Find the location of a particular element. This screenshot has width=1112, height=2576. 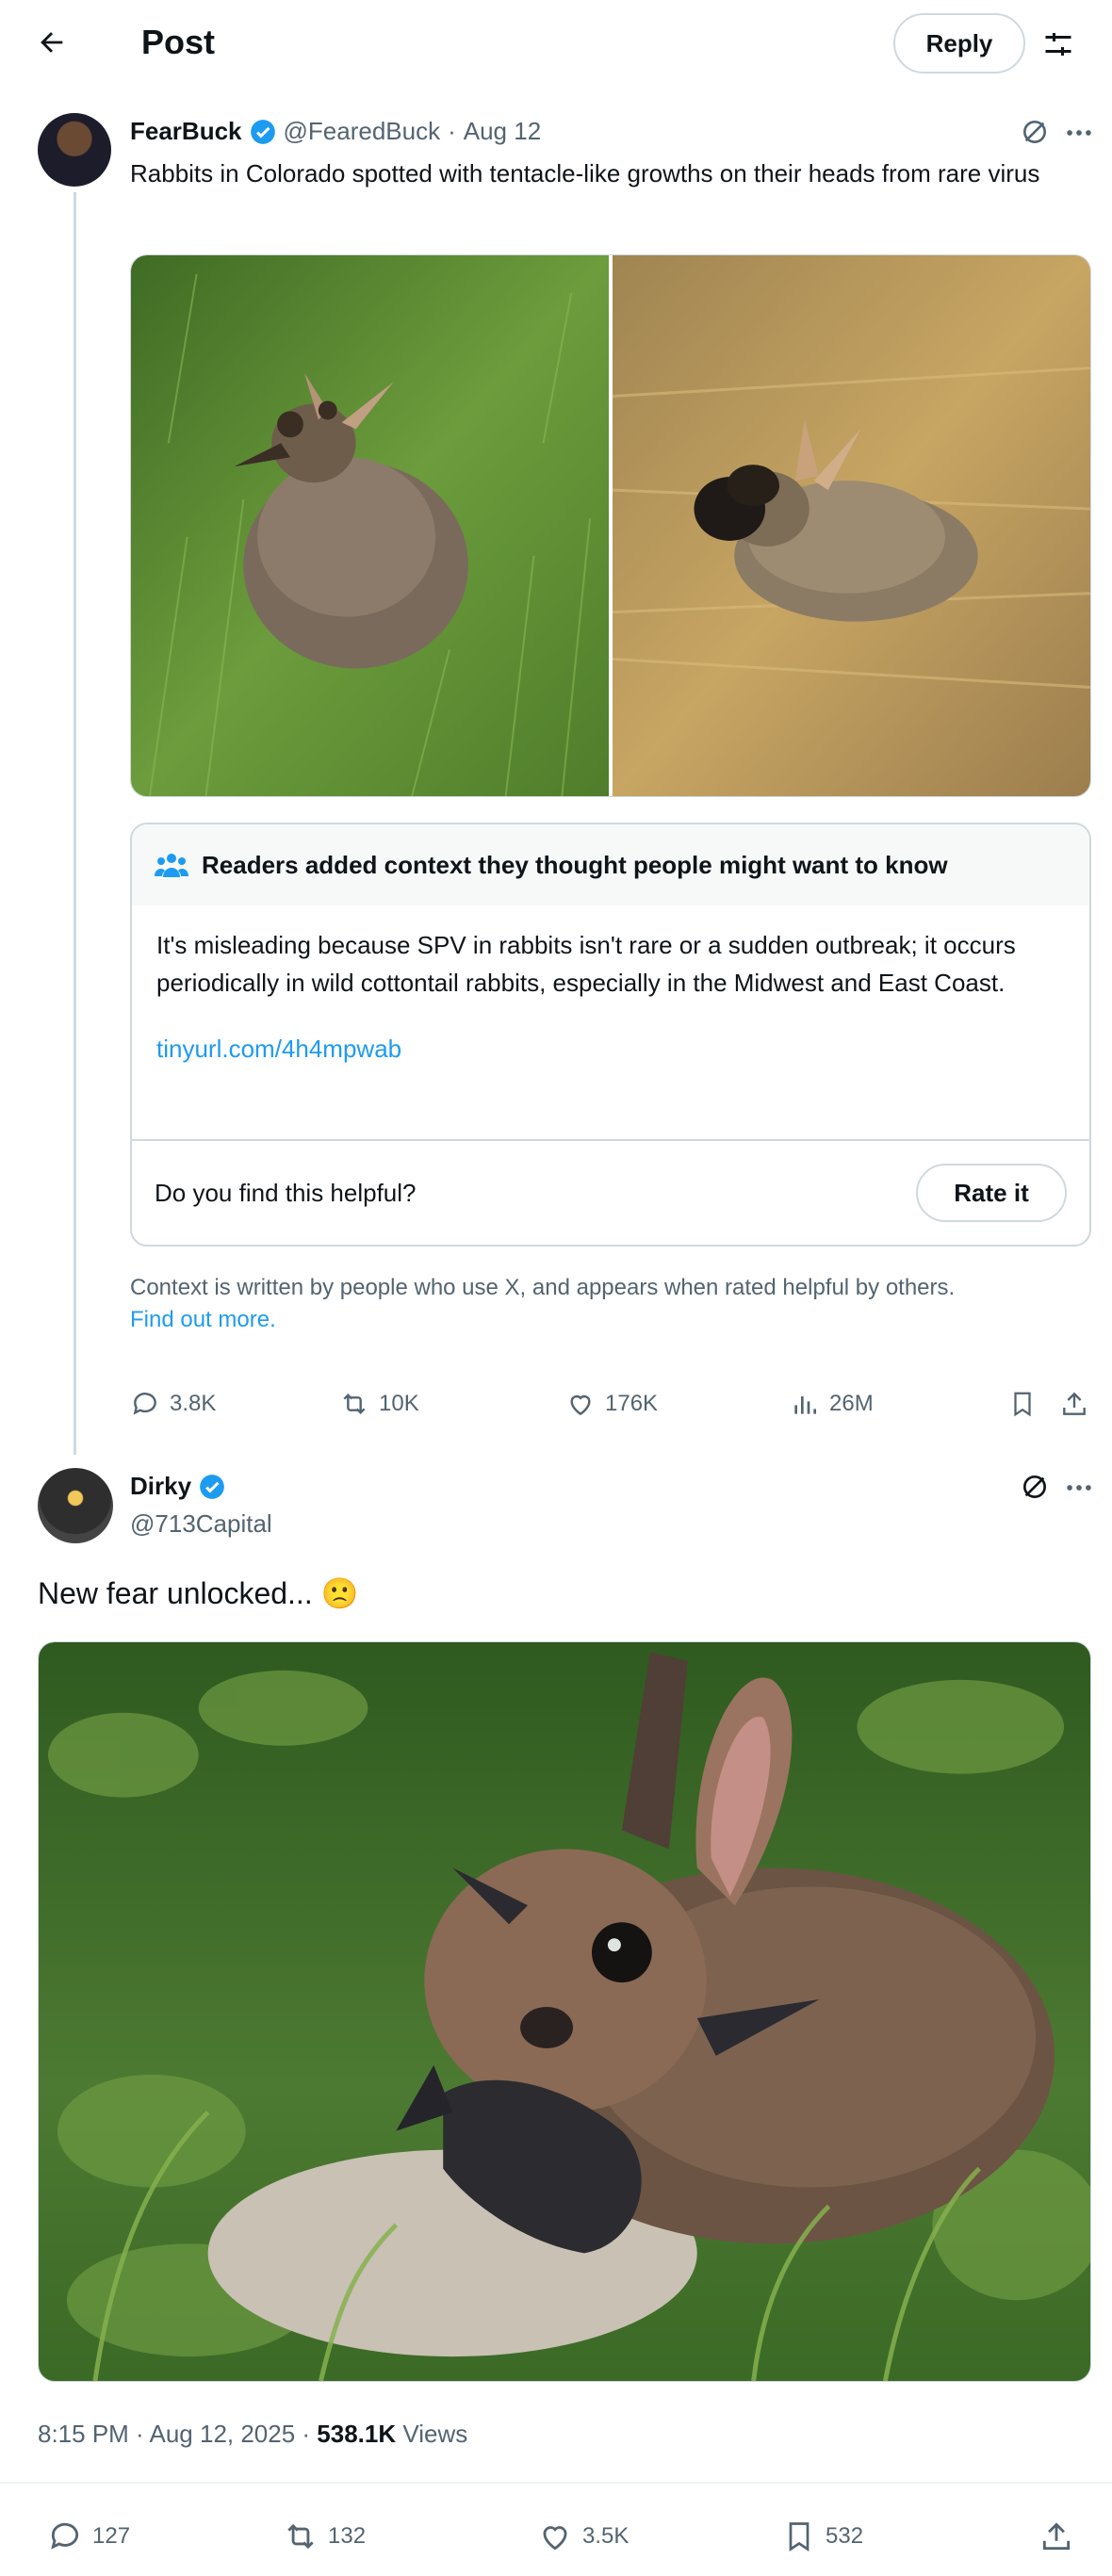

helpful-question: Do you find this helpful? is located at coordinates (286, 1192).